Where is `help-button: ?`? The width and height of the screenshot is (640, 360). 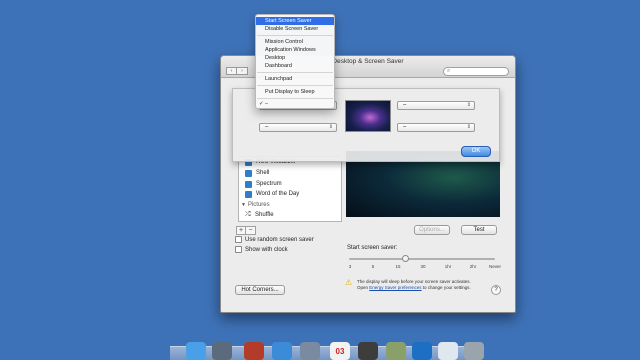 help-button: ? is located at coordinates (496, 290).